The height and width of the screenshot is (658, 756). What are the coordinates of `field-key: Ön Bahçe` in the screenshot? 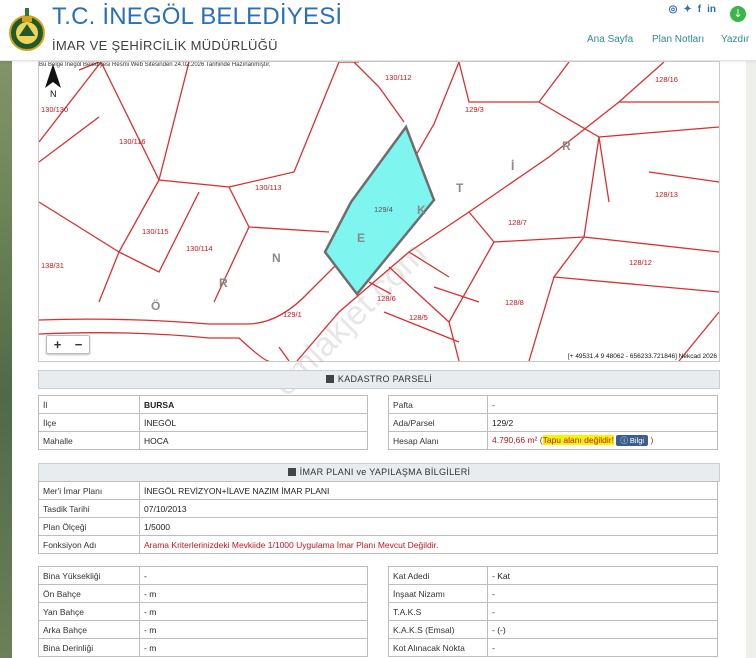 It's located at (89, 593).